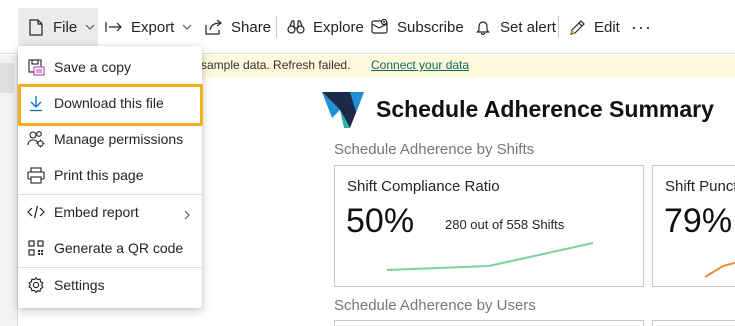 This screenshot has height=326, width=735. What do you see at coordinates (214, 27) in the screenshot?
I see `share-icon` at bounding box center [214, 27].